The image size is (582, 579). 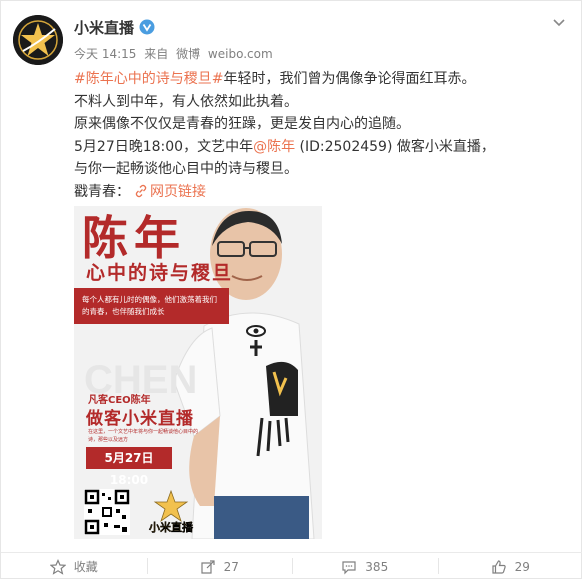 What do you see at coordinates (141, 190) in the screenshot?
I see `link-icon` at bounding box center [141, 190].